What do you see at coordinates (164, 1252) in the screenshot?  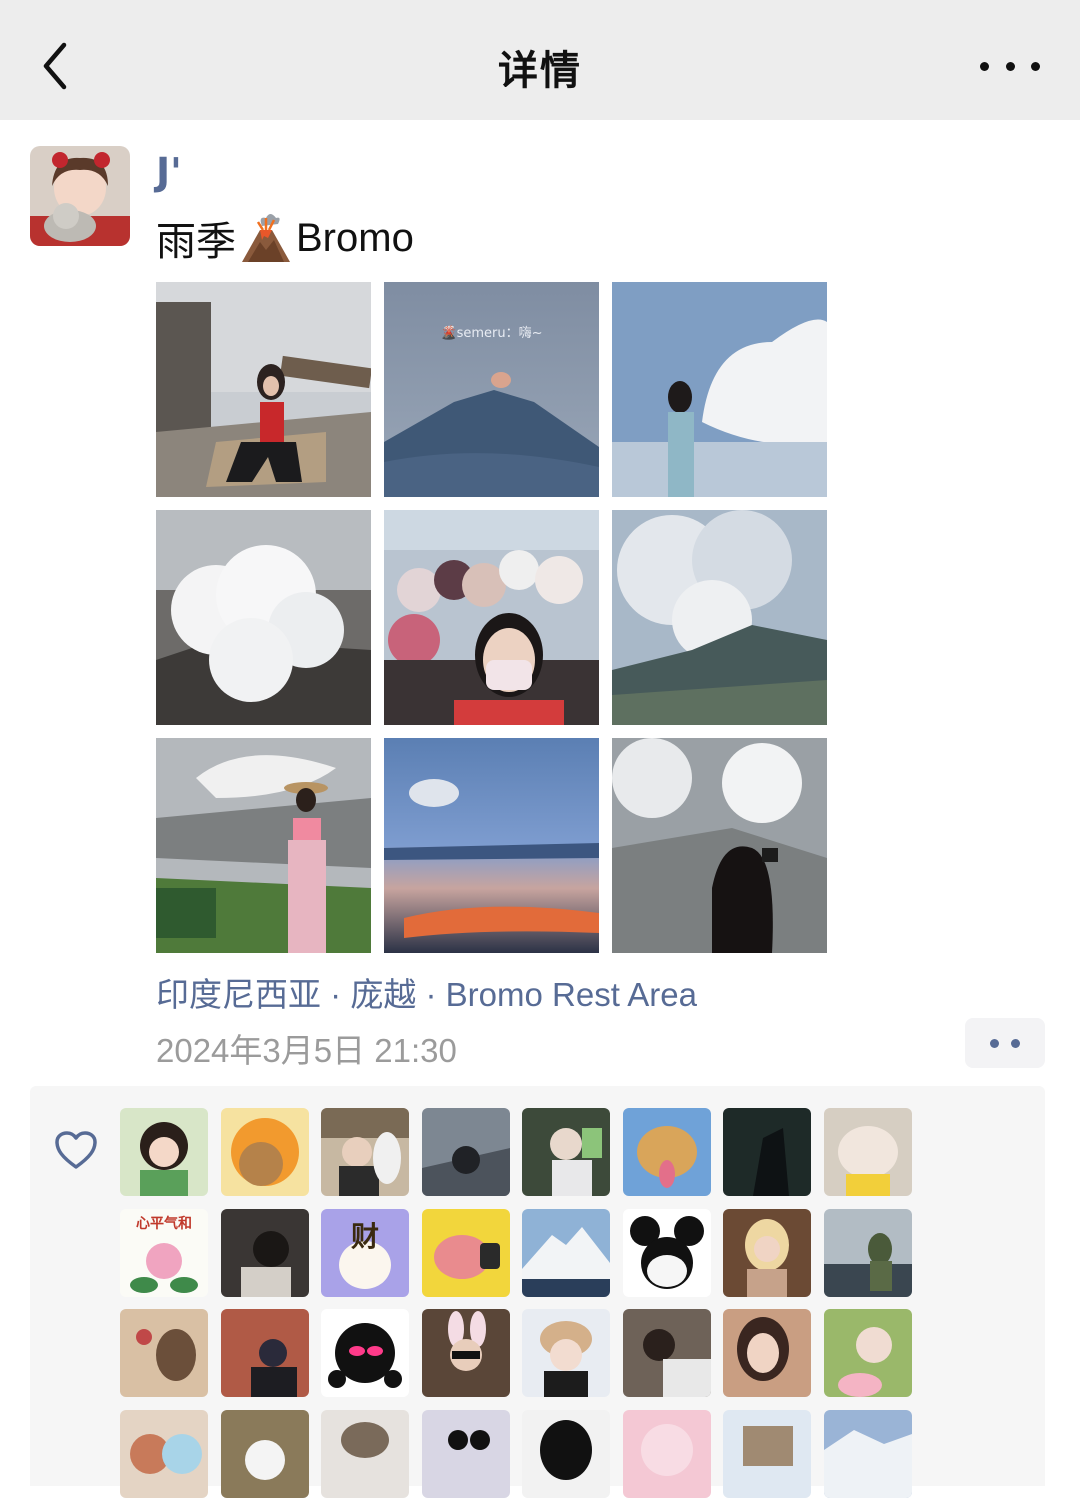 I see `liker-avatar: 心平气和` at bounding box center [164, 1252].